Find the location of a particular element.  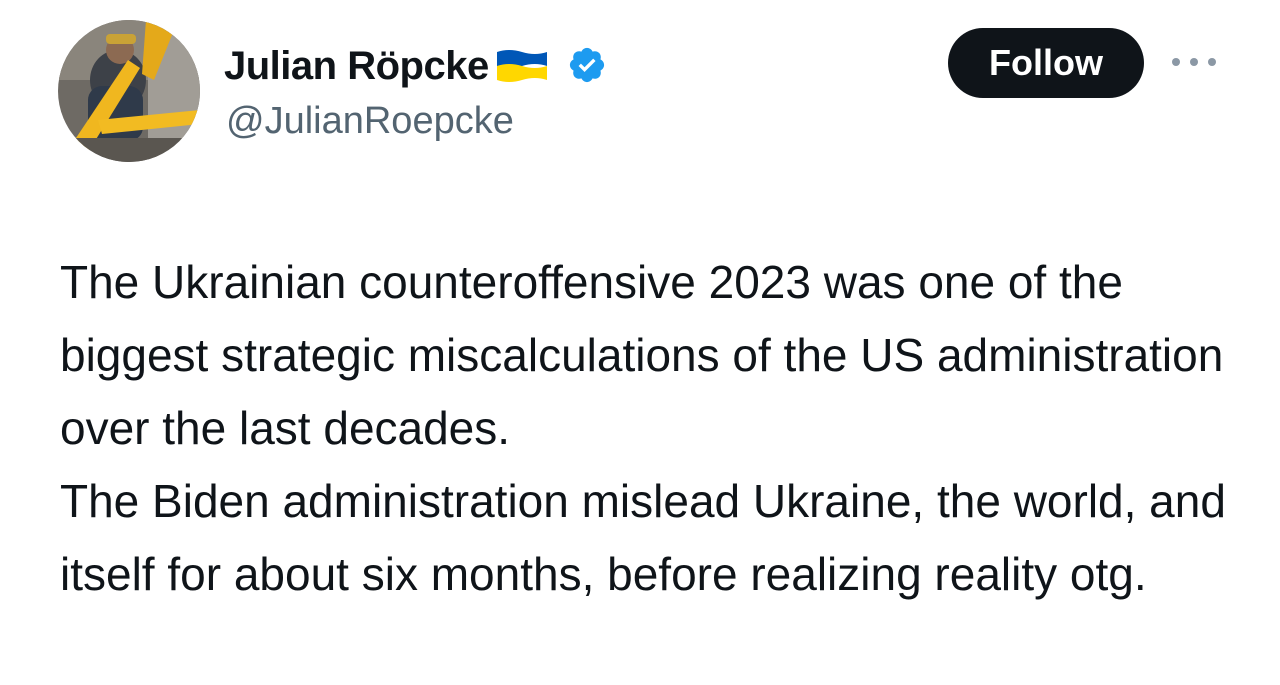

follow-button: Follow is located at coordinates (1046, 63).